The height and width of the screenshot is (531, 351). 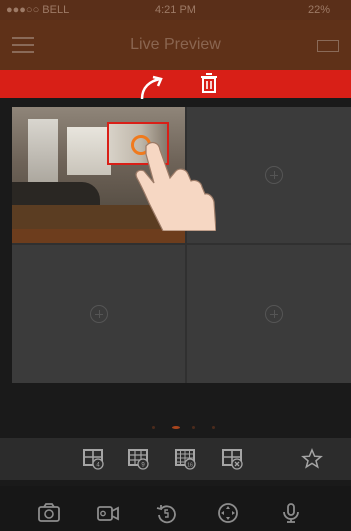 What do you see at coordinates (312, 459) in the screenshot?
I see `star-icon` at bounding box center [312, 459].